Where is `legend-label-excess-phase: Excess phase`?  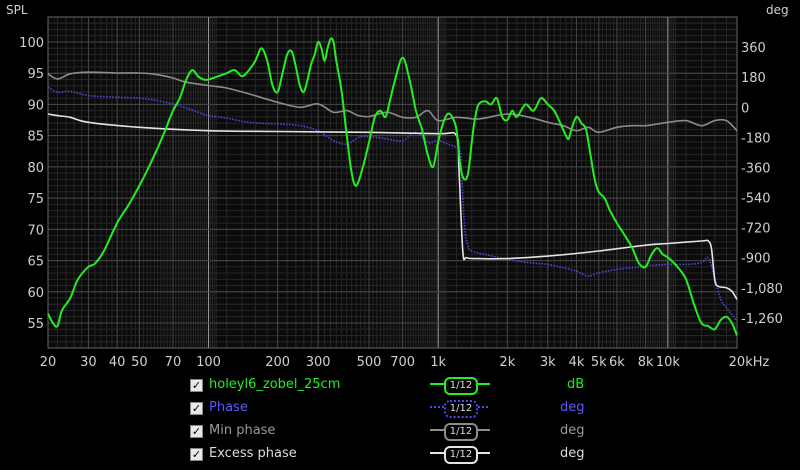
legend-label-excess-phase: Excess phase is located at coordinates (253, 453).